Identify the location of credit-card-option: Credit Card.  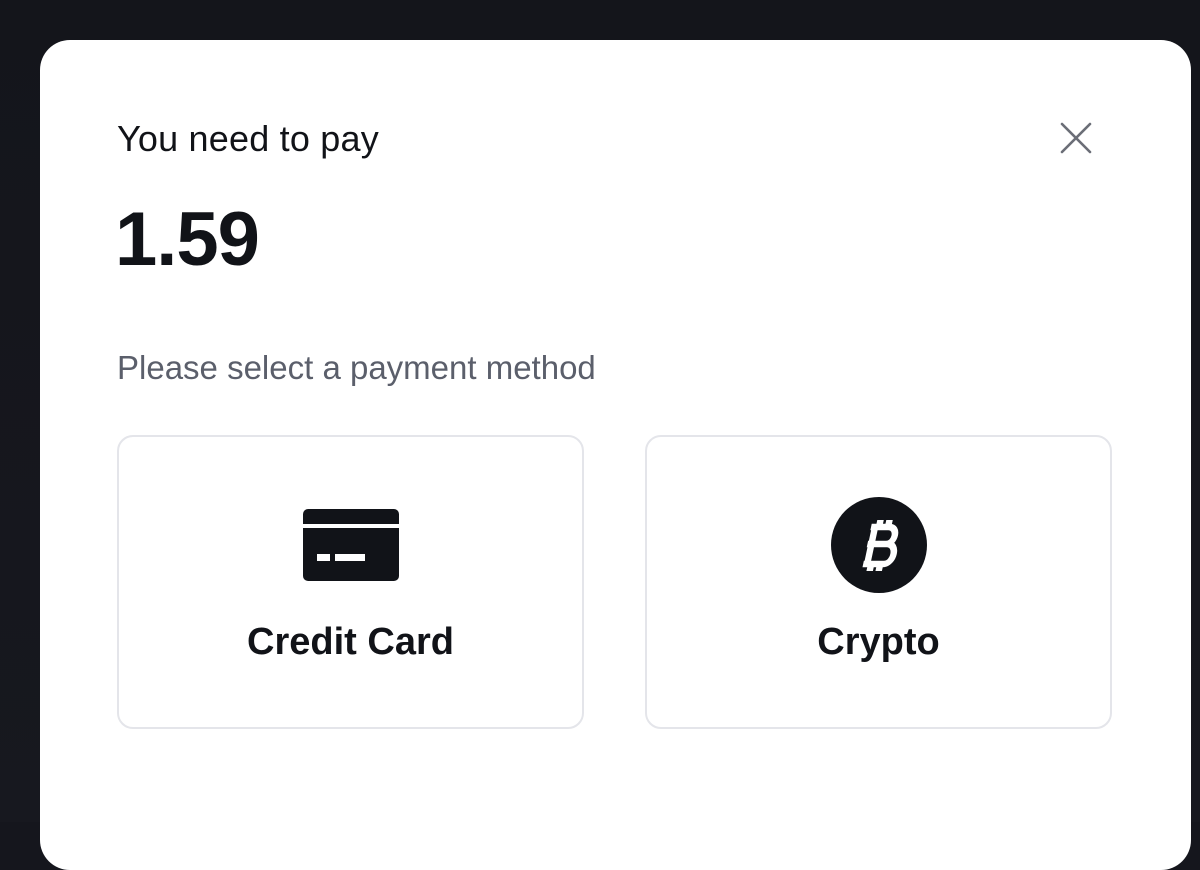
(350, 582).